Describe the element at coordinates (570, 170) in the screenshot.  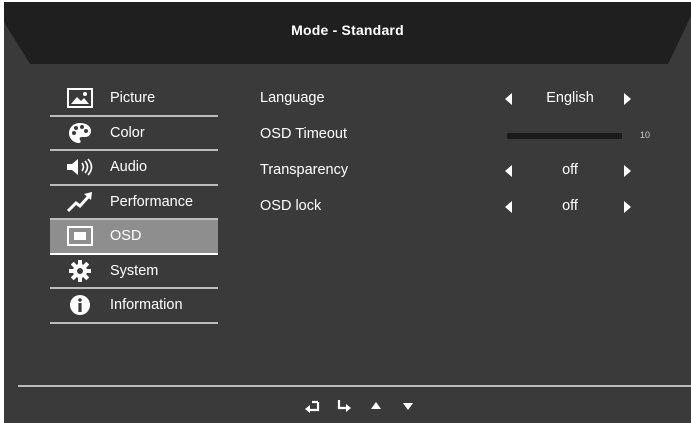
I see `transparency-value: off` at that location.